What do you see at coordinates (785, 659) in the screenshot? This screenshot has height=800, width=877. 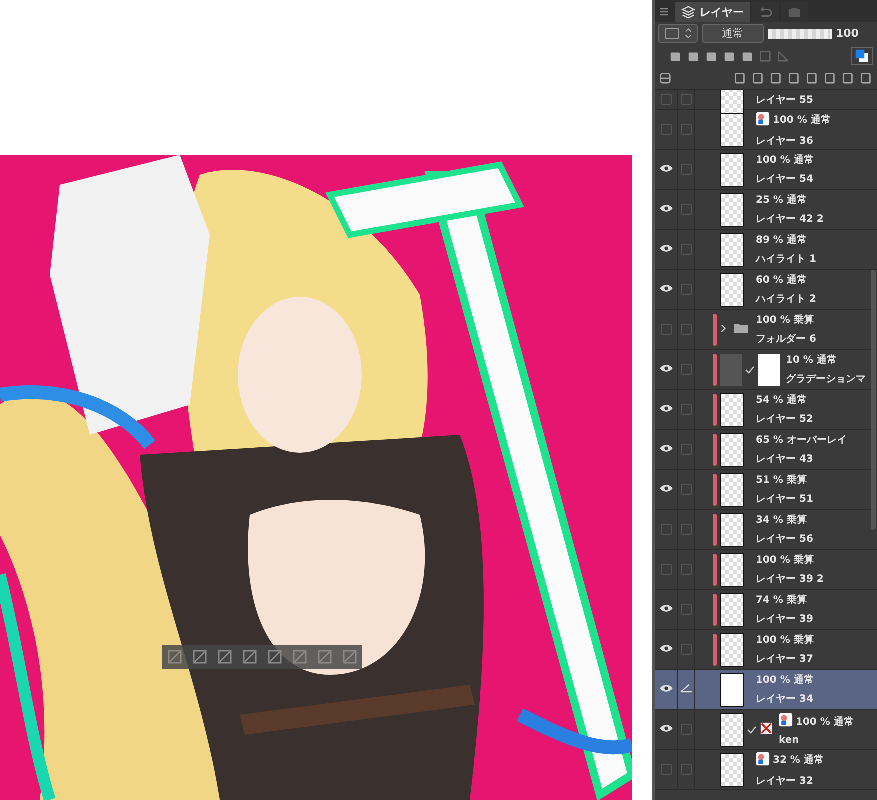 I see `layer-name: レイヤー 37` at bounding box center [785, 659].